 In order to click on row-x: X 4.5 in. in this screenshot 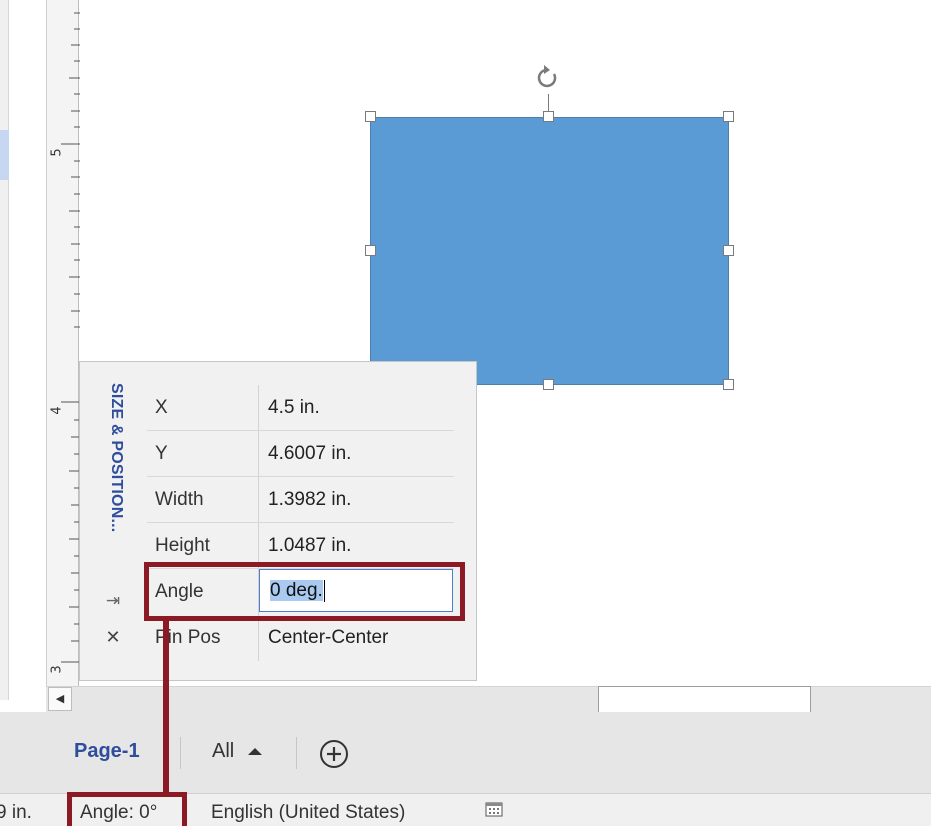, I will do `click(300, 408)`.